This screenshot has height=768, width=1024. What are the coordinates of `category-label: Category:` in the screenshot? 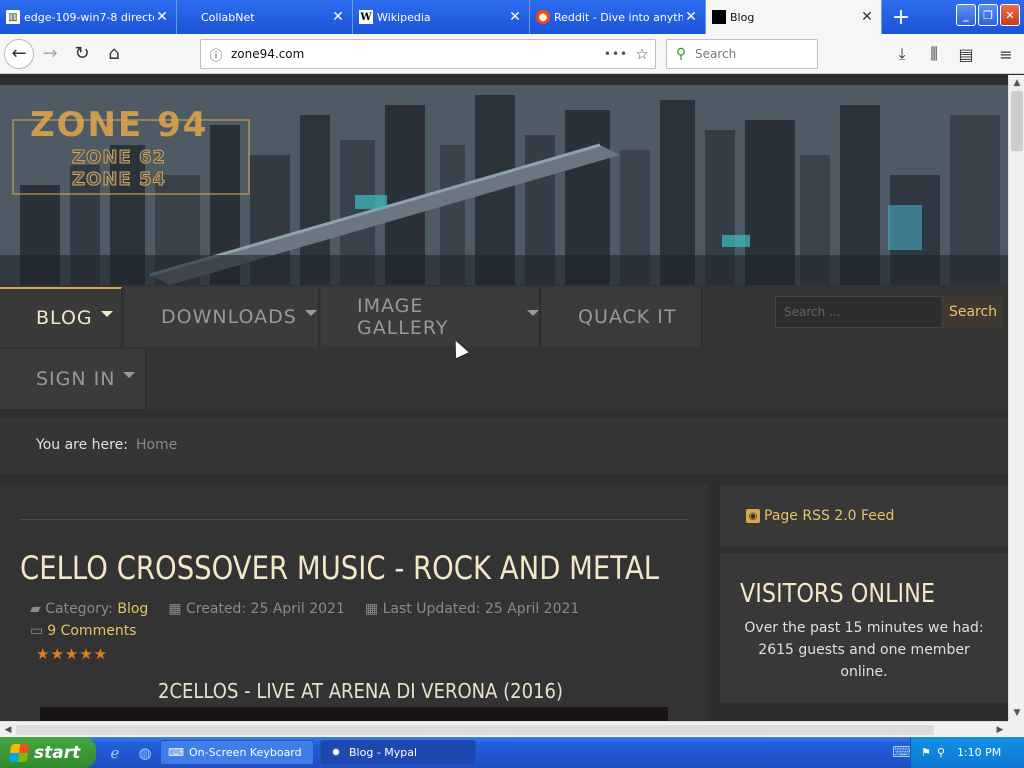 It's located at (79, 609).